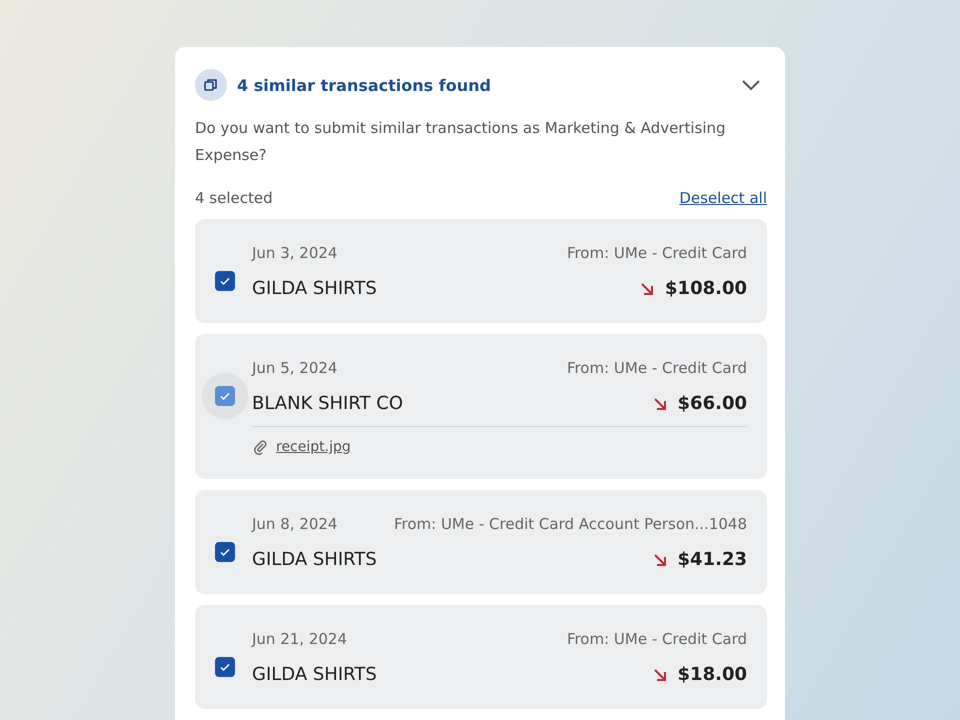  Describe the element at coordinates (211, 85) in the screenshot. I see `copy-icon` at that location.